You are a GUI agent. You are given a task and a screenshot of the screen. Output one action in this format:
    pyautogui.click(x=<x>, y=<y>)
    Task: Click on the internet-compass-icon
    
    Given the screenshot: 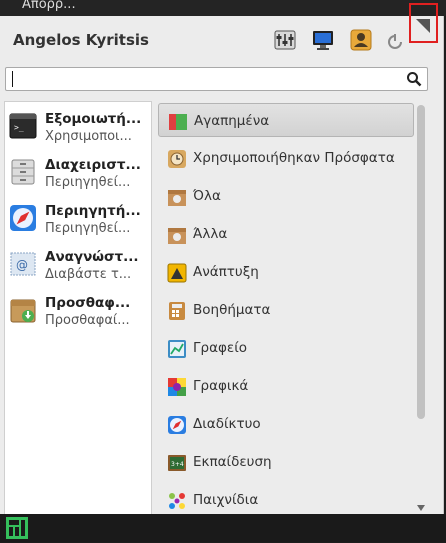 What is the action you would take?
    pyautogui.click(x=177, y=425)
    